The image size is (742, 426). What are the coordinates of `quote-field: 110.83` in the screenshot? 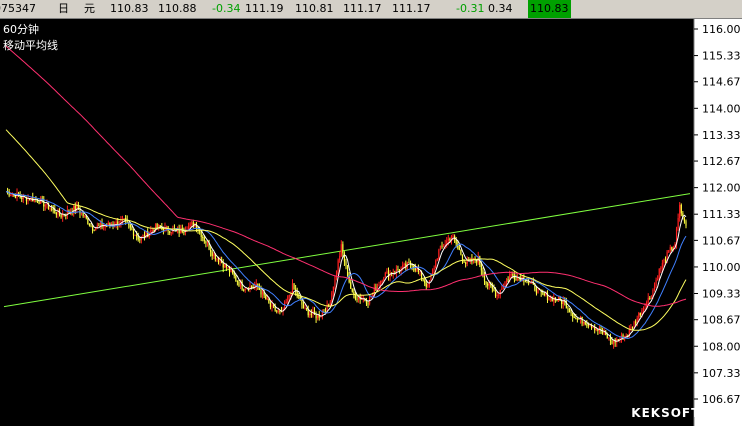 It's located at (549, 9).